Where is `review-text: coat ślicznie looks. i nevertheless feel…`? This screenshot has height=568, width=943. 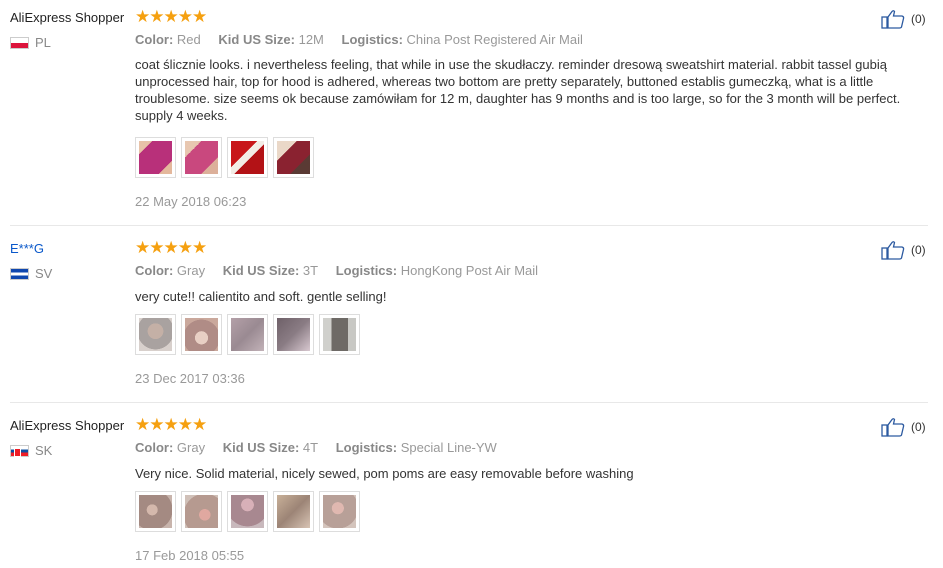
review-text: coat ślicznie looks. i nevertheless feel… is located at coordinates (518, 90).